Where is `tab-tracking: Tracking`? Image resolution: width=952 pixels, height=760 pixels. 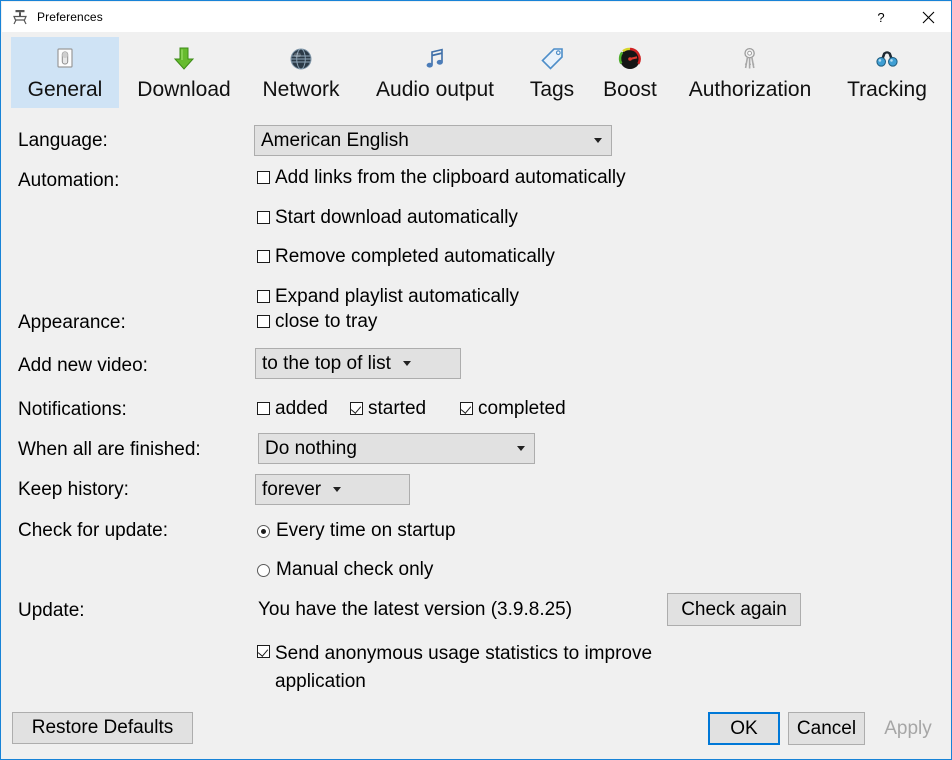
tab-tracking: Tracking is located at coordinates (887, 72).